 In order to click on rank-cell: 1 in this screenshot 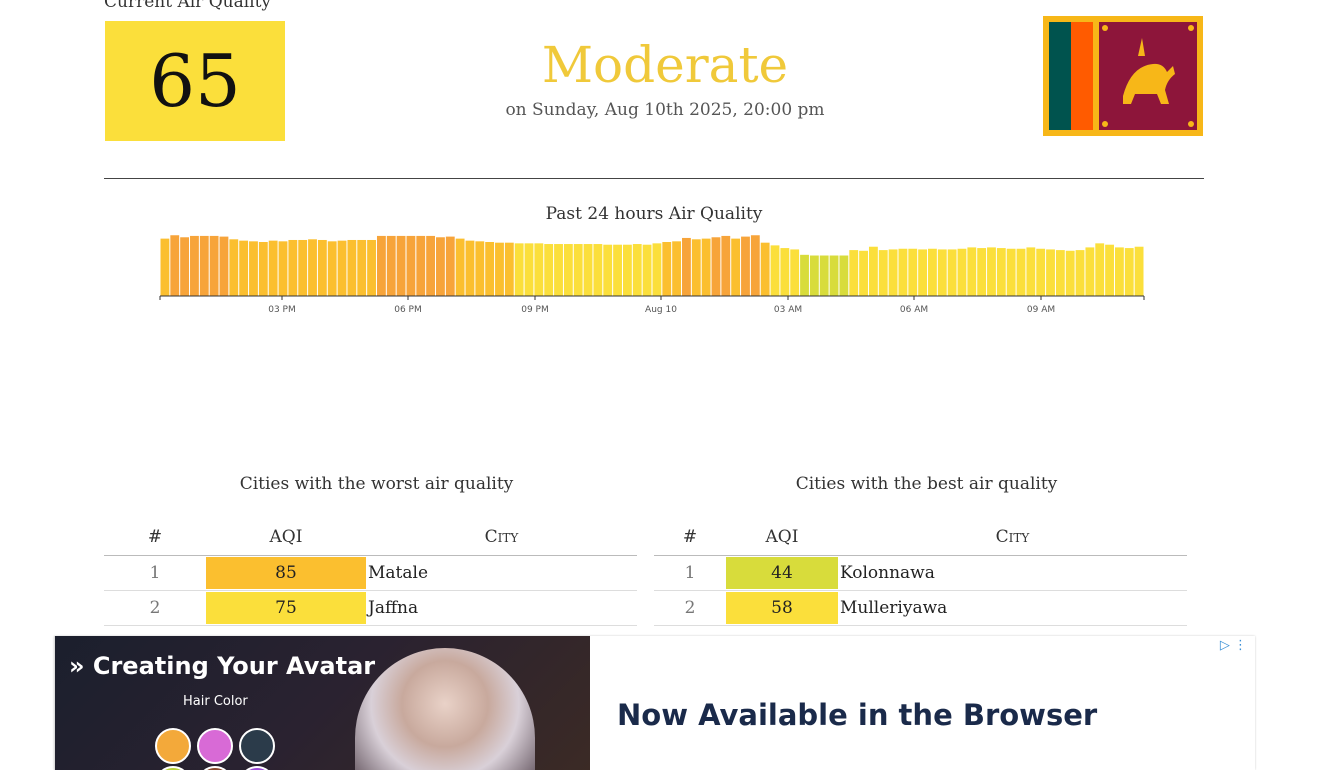, I will do `click(155, 573)`.